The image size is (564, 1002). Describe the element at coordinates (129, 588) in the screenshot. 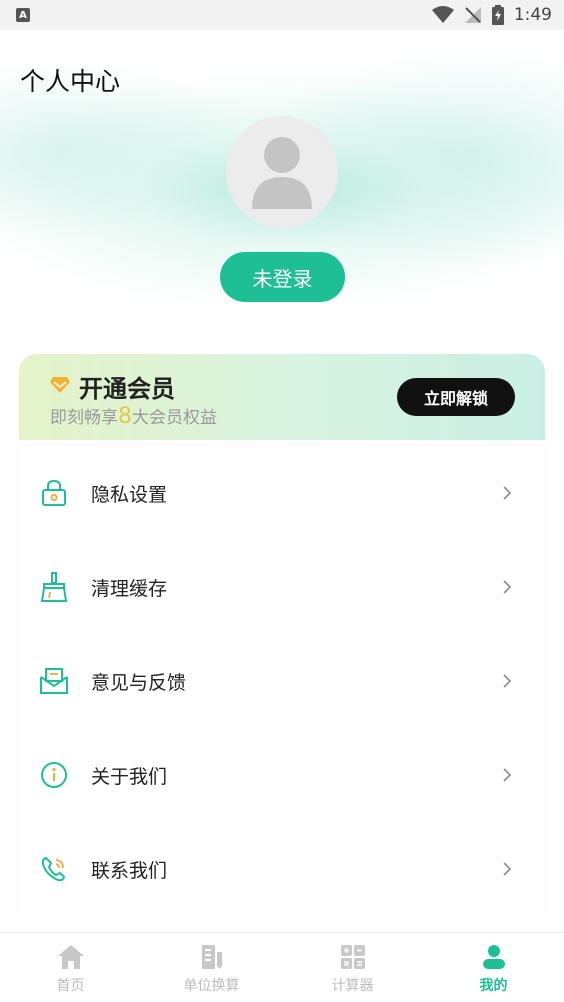

I see `menu-item-label: 清理缓存` at that location.